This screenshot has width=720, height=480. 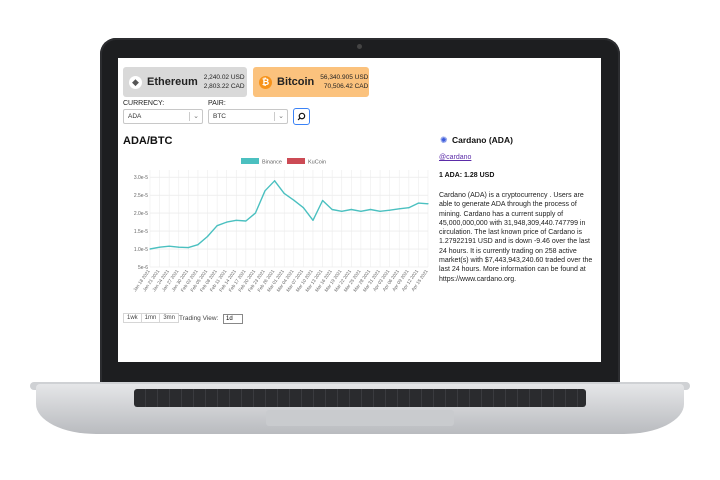 I want to click on y-tick-label: 2.5e-5, so click(x=141, y=196).